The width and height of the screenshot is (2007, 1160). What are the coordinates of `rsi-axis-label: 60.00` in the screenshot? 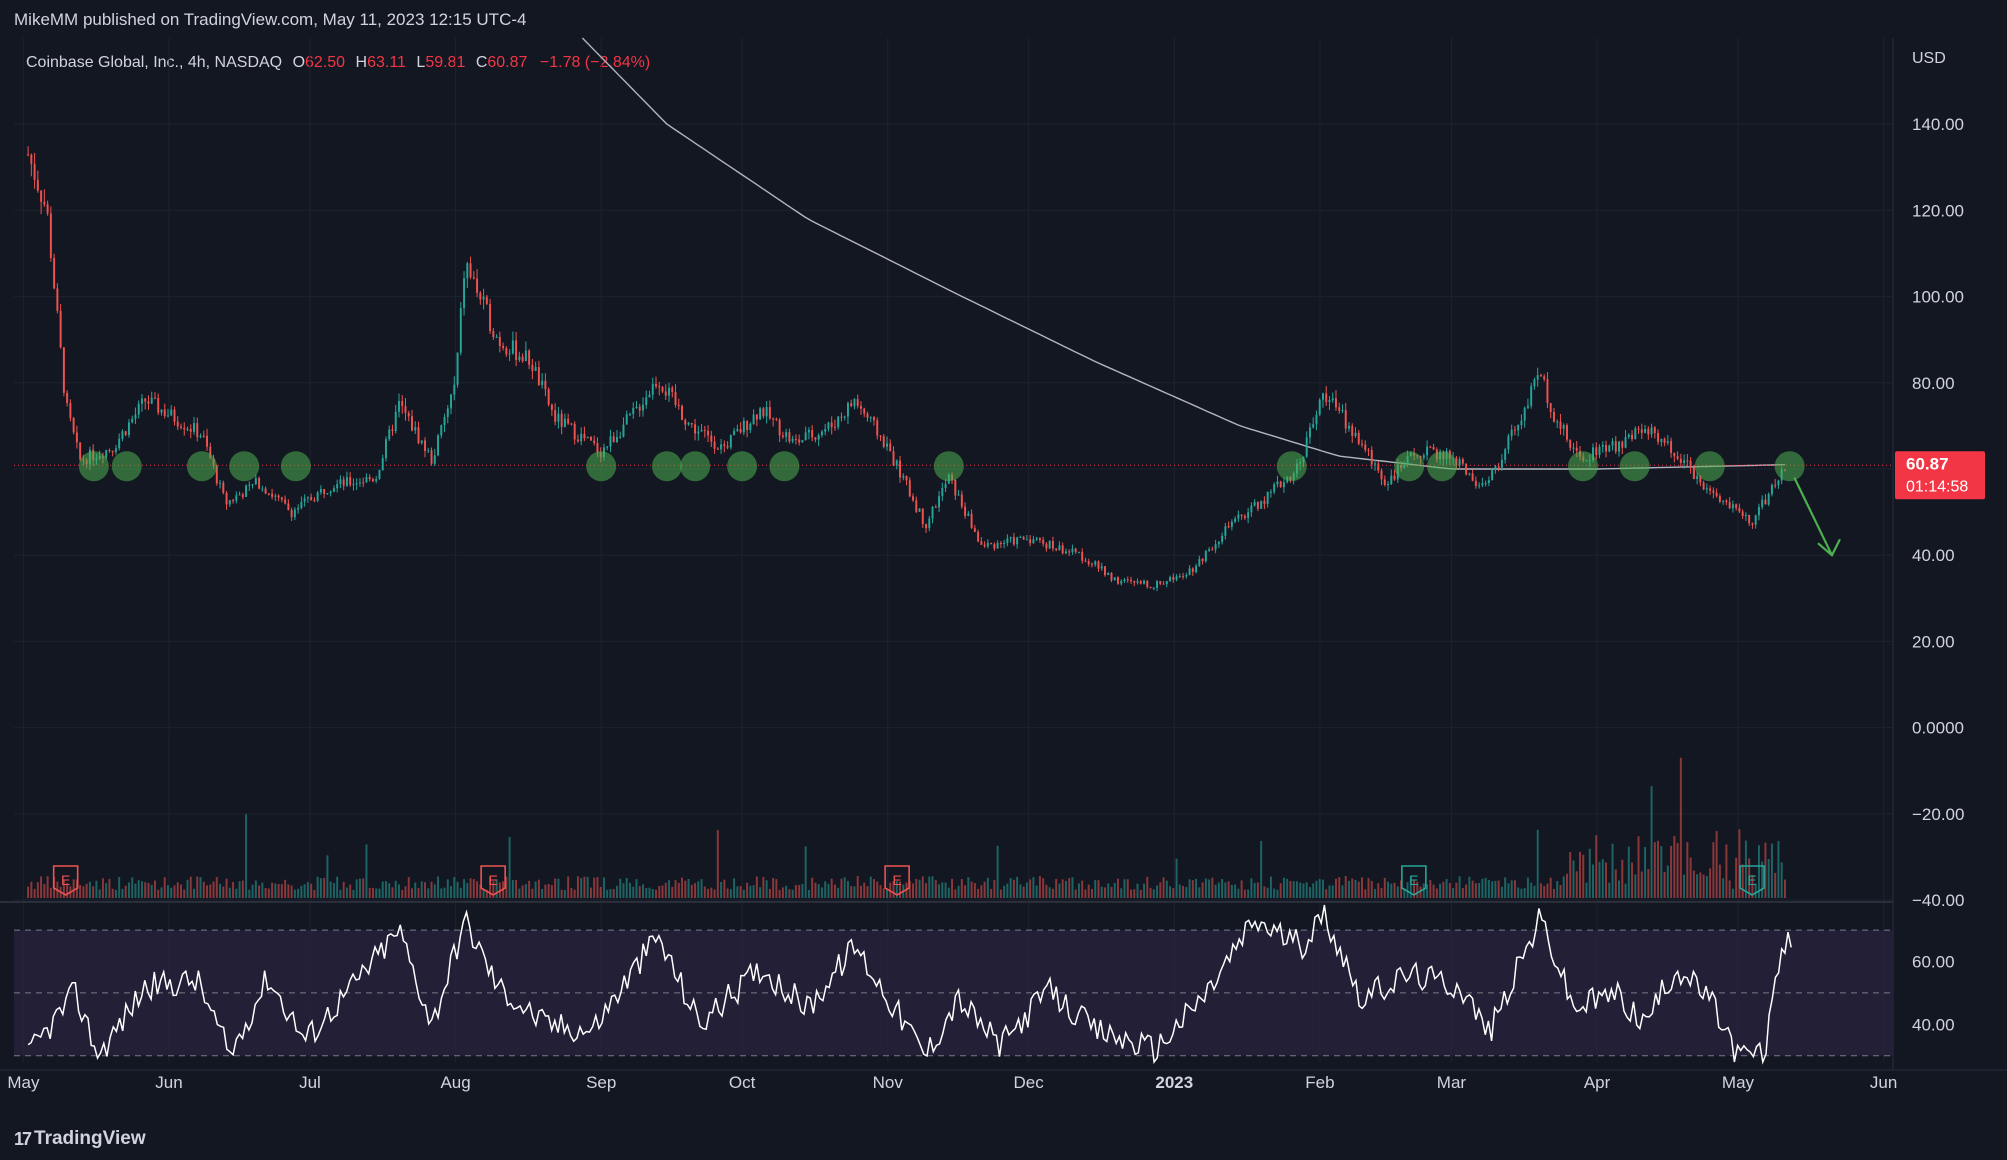 It's located at (1933, 962).